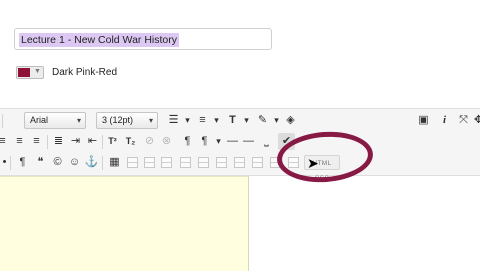 The height and width of the screenshot is (271, 480). What do you see at coordinates (5, 141) in the screenshot?
I see `align-left-icon: ≡` at bounding box center [5, 141].